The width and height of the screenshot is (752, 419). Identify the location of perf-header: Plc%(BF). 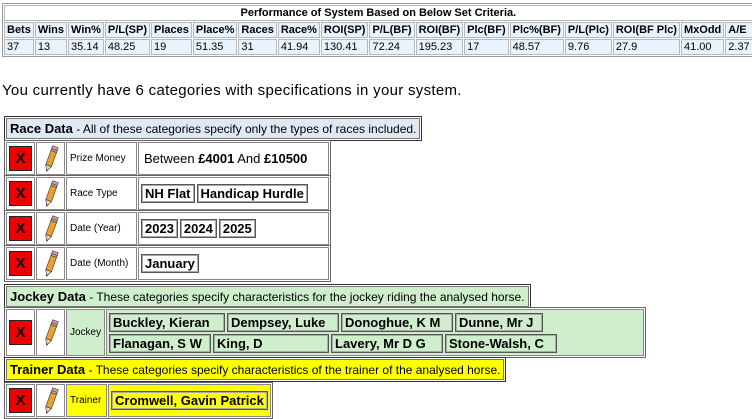
(536, 30).